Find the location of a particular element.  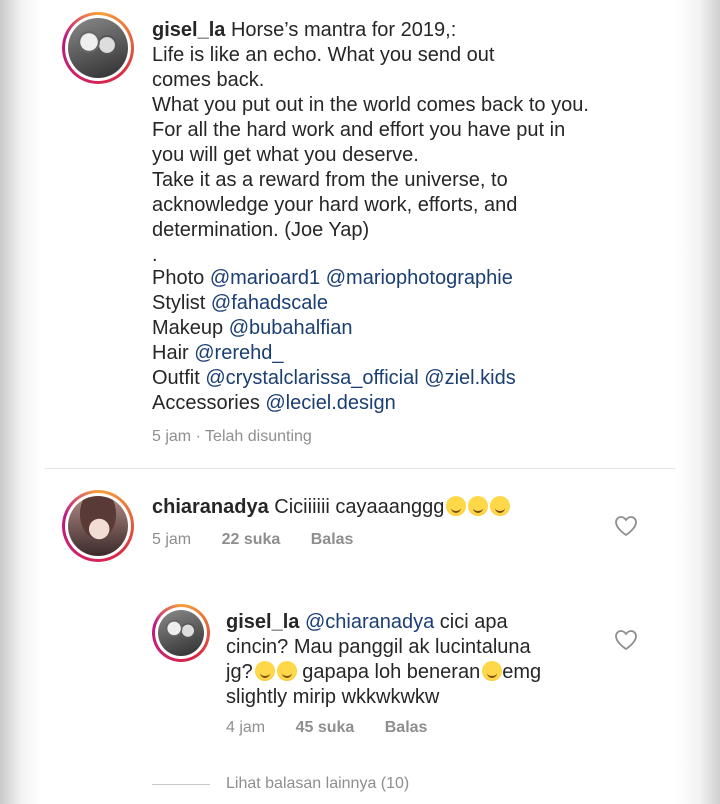

mention-link: @fahadscale is located at coordinates (269, 303).